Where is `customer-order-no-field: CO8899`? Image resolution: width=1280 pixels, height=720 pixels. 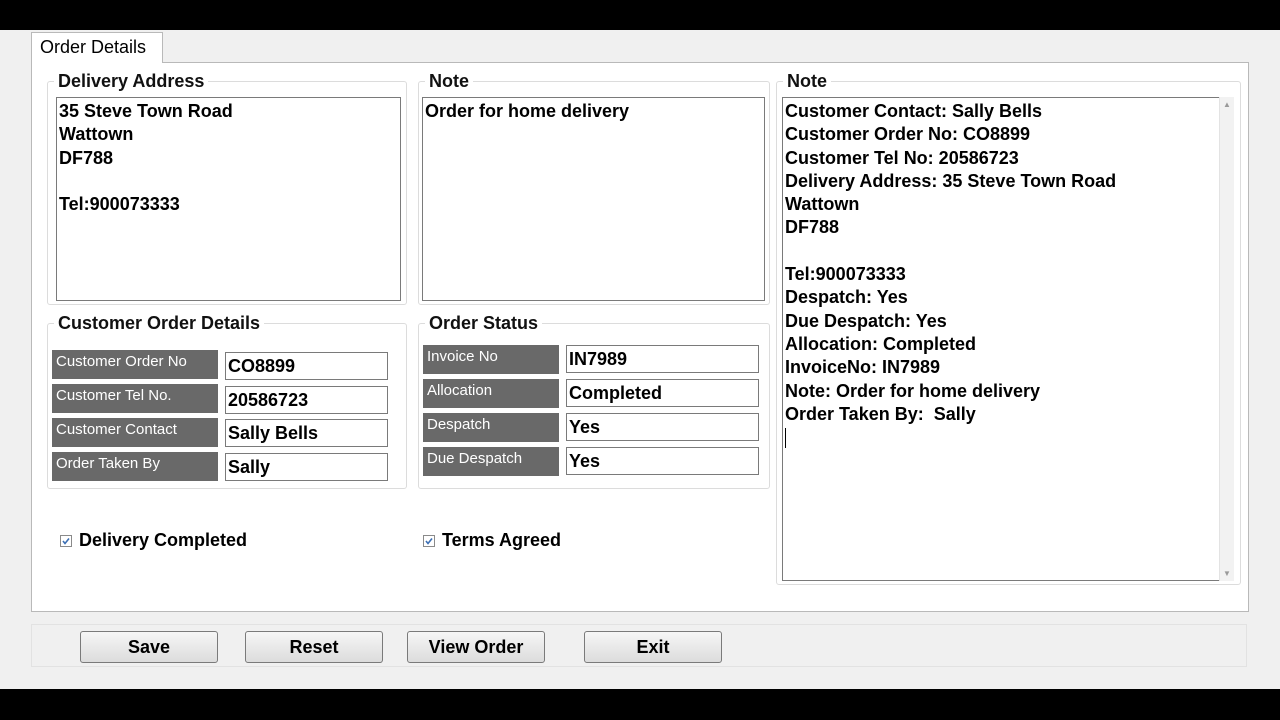 customer-order-no-field: CO8899 is located at coordinates (306, 366).